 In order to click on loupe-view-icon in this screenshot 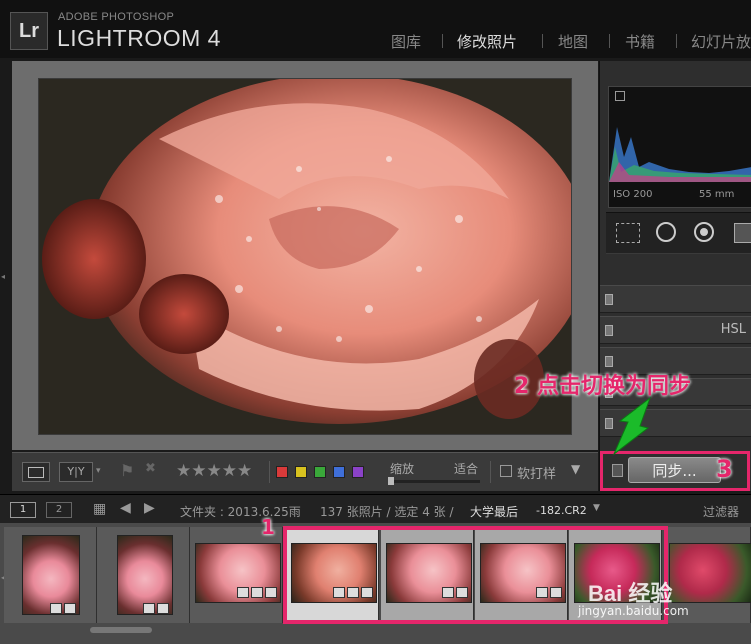, I will do `click(36, 472)`.